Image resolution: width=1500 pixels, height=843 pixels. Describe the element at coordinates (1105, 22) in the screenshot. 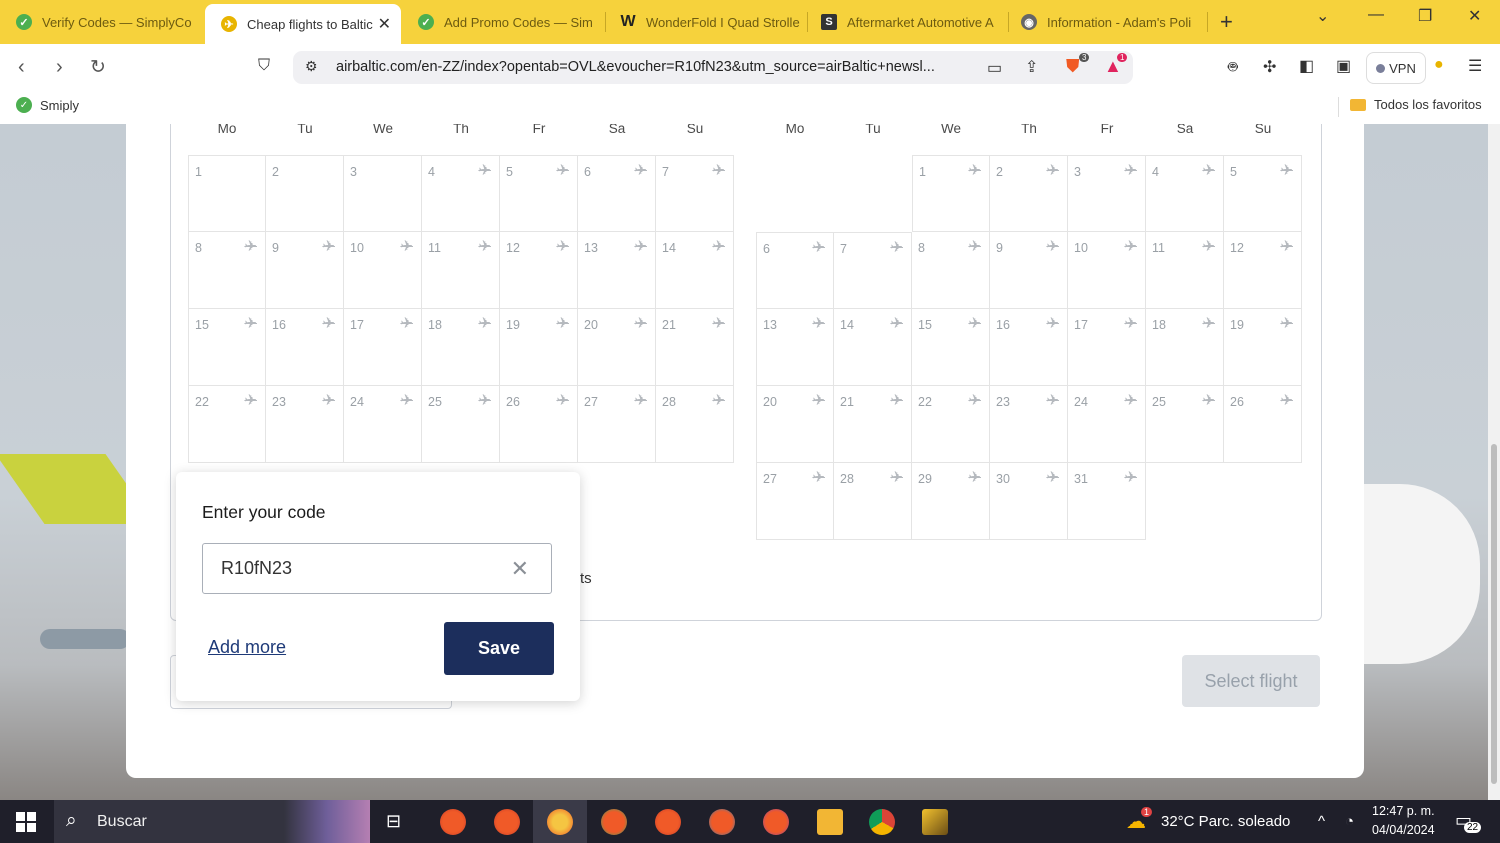

I see `tab-information: ◉ Information - Adam's Poli` at that location.